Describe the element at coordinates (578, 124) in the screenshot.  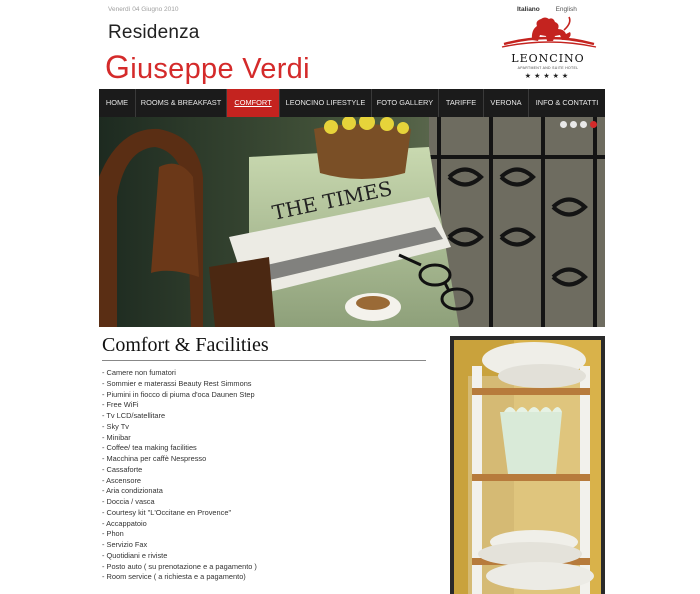
I see `slider-dots` at that location.